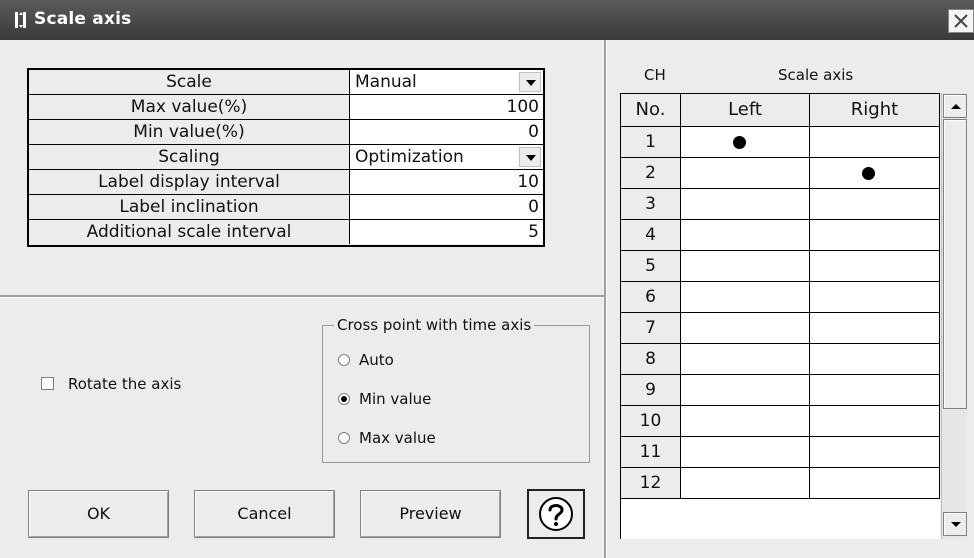 The height and width of the screenshot is (558, 974). I want to click on channel-number-cell: 5, so click(651, 266).